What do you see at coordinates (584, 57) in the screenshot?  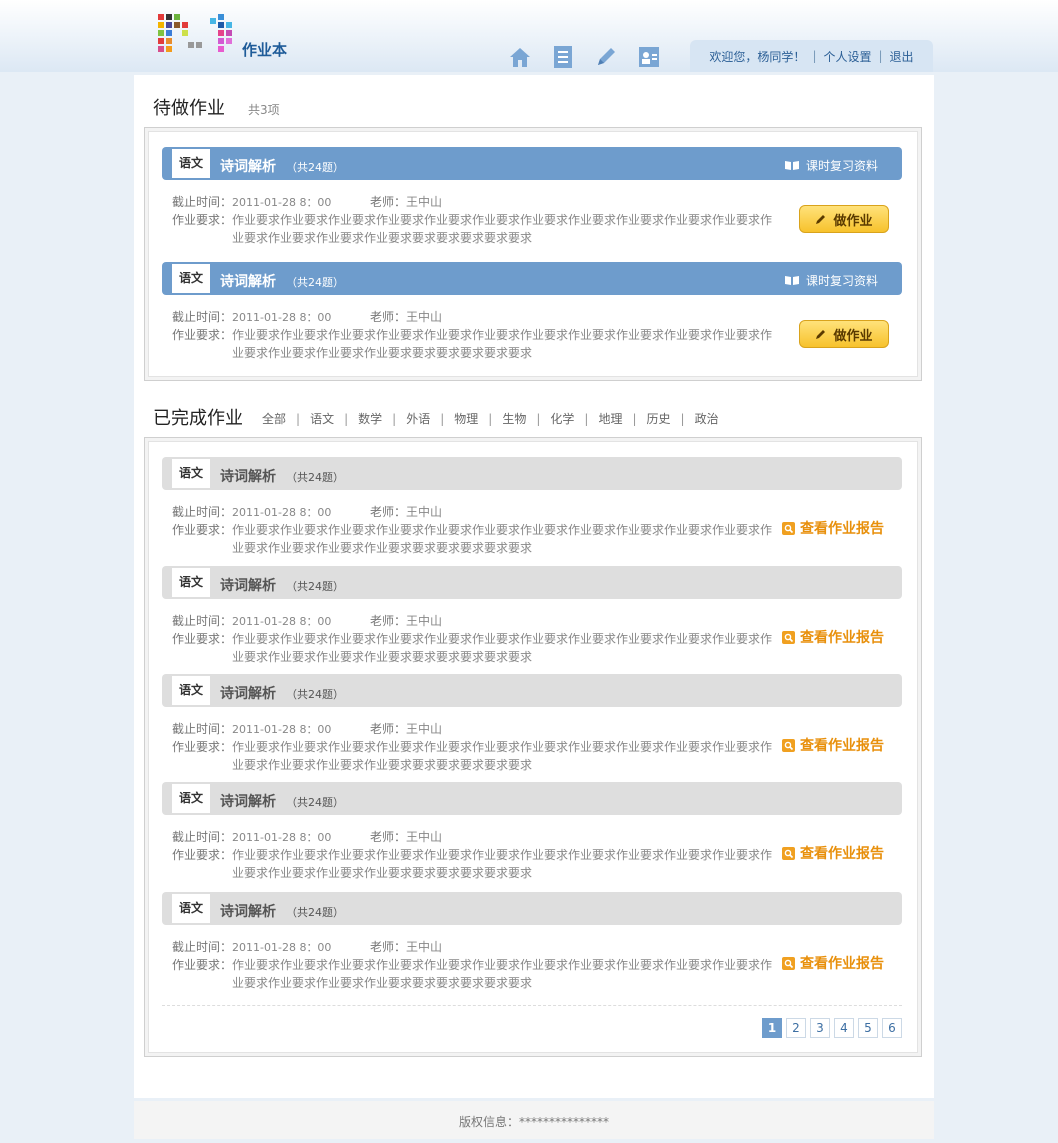 I see `main-nav` at bounding box center [584, 57].